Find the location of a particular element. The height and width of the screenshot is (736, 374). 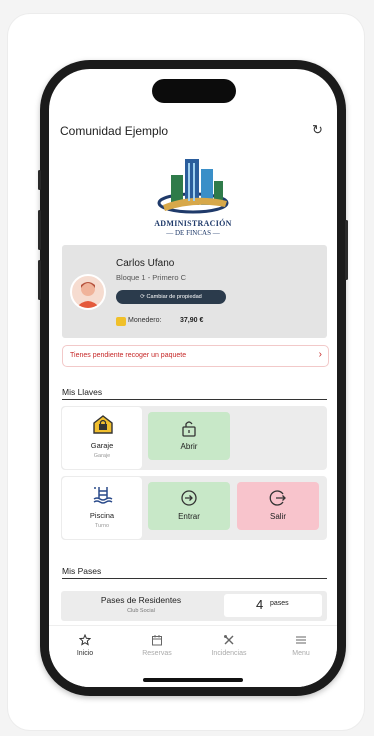

tab-inicio: Inicio is located at coordinates (85, 645).